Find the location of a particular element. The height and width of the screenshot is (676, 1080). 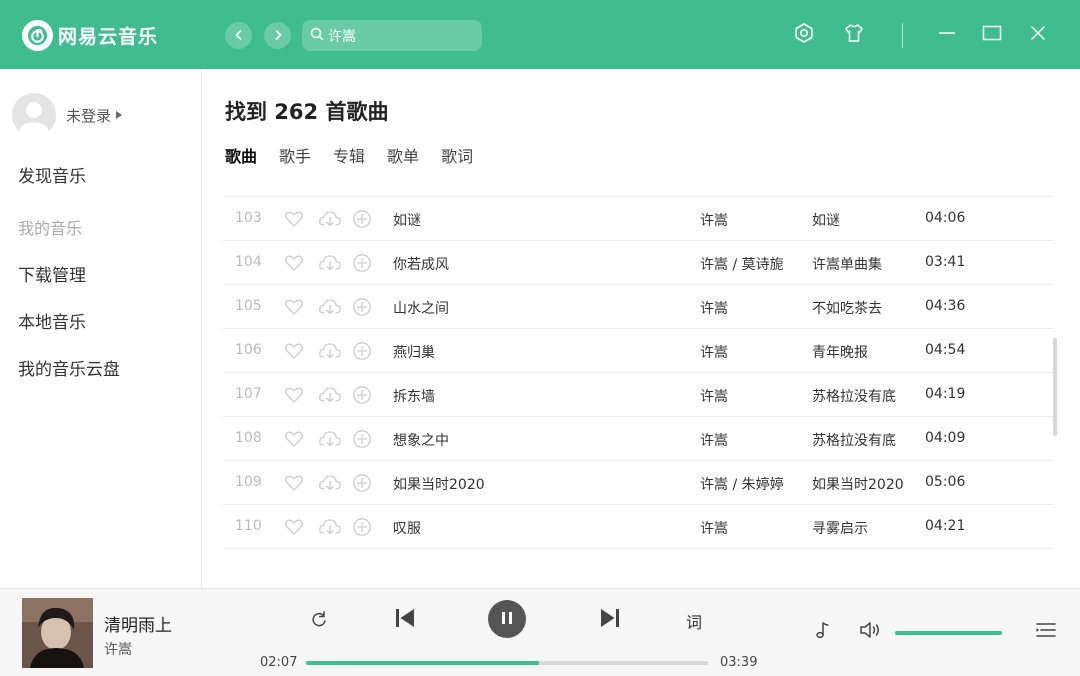

song-list-scrollbar is located at coordinates (1055, 387).